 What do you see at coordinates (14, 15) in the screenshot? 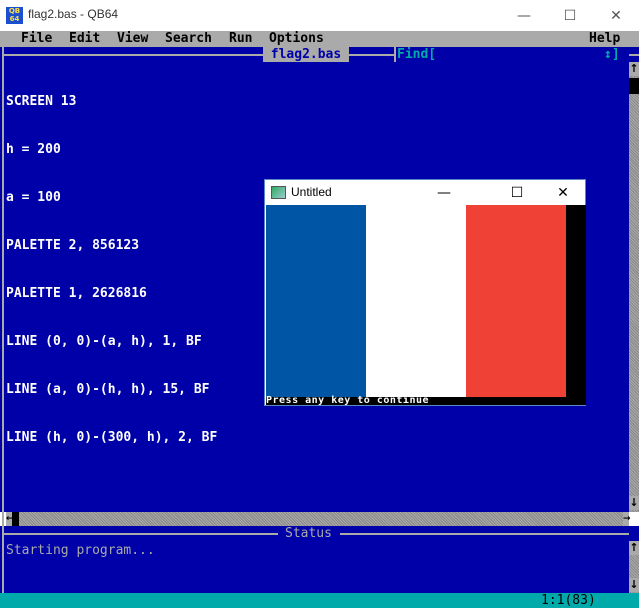
I see `qb64-icon: QB 64` at bounding box center [14, 15].